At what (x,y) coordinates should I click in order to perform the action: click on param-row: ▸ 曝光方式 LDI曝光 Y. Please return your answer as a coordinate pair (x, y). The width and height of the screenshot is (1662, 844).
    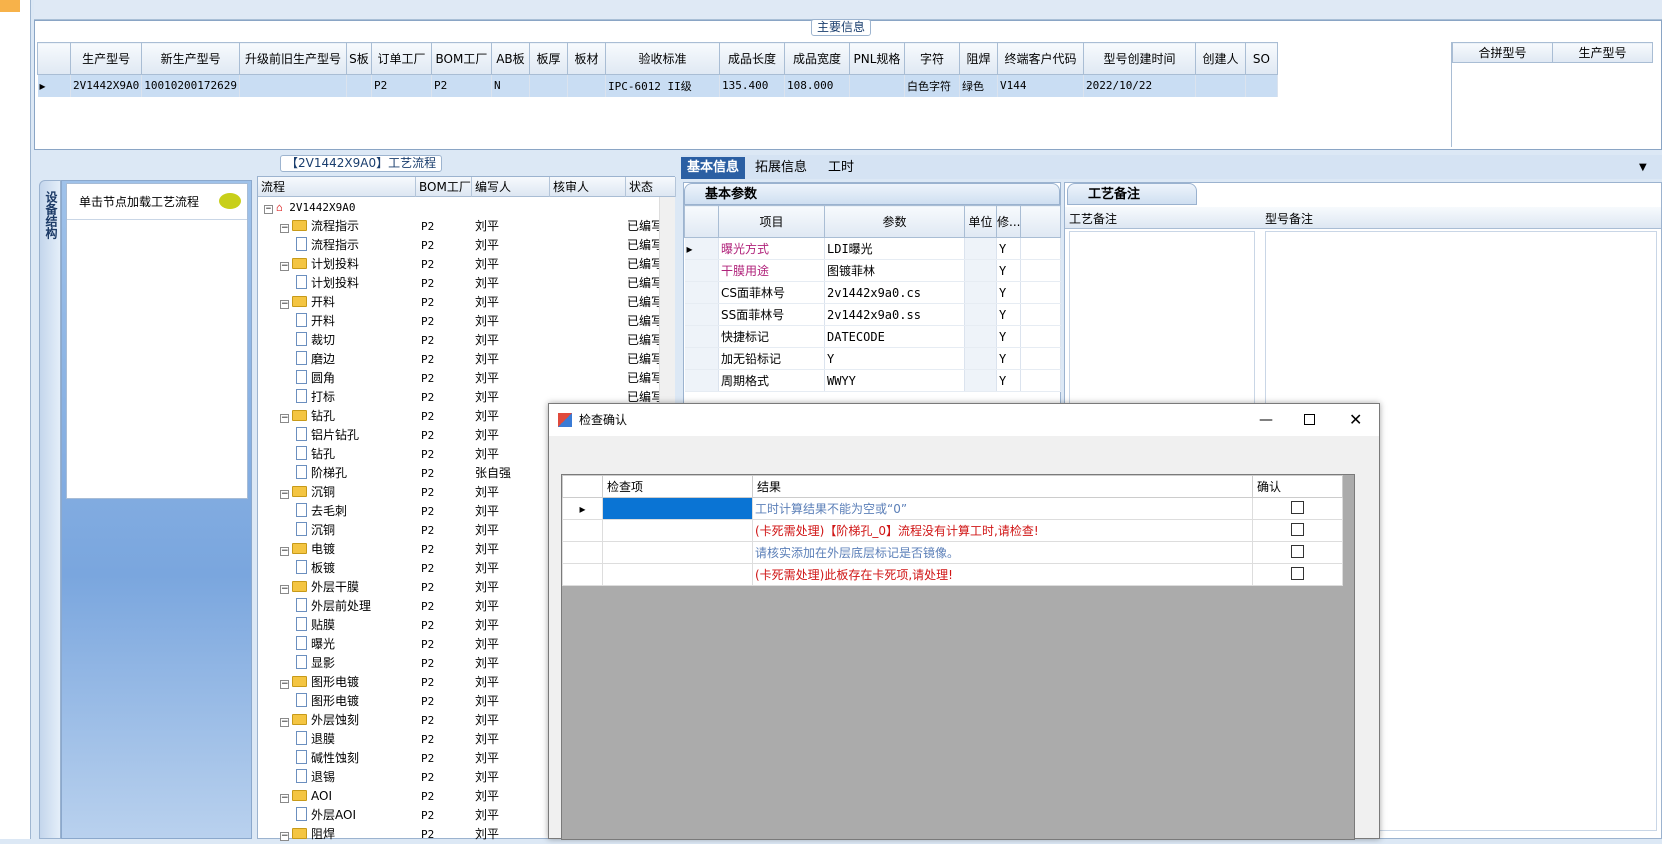
    Looking at the image, I should click on (872, 248).